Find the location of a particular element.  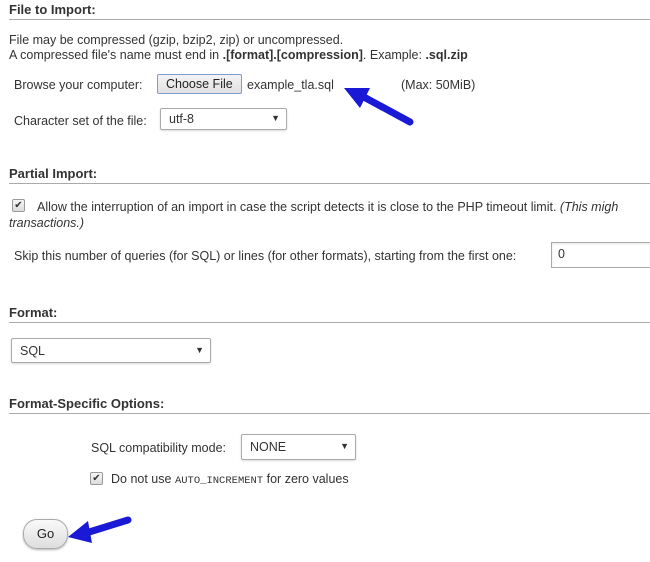

compat-mode-value: NONE is located at coordinates (268, 447).